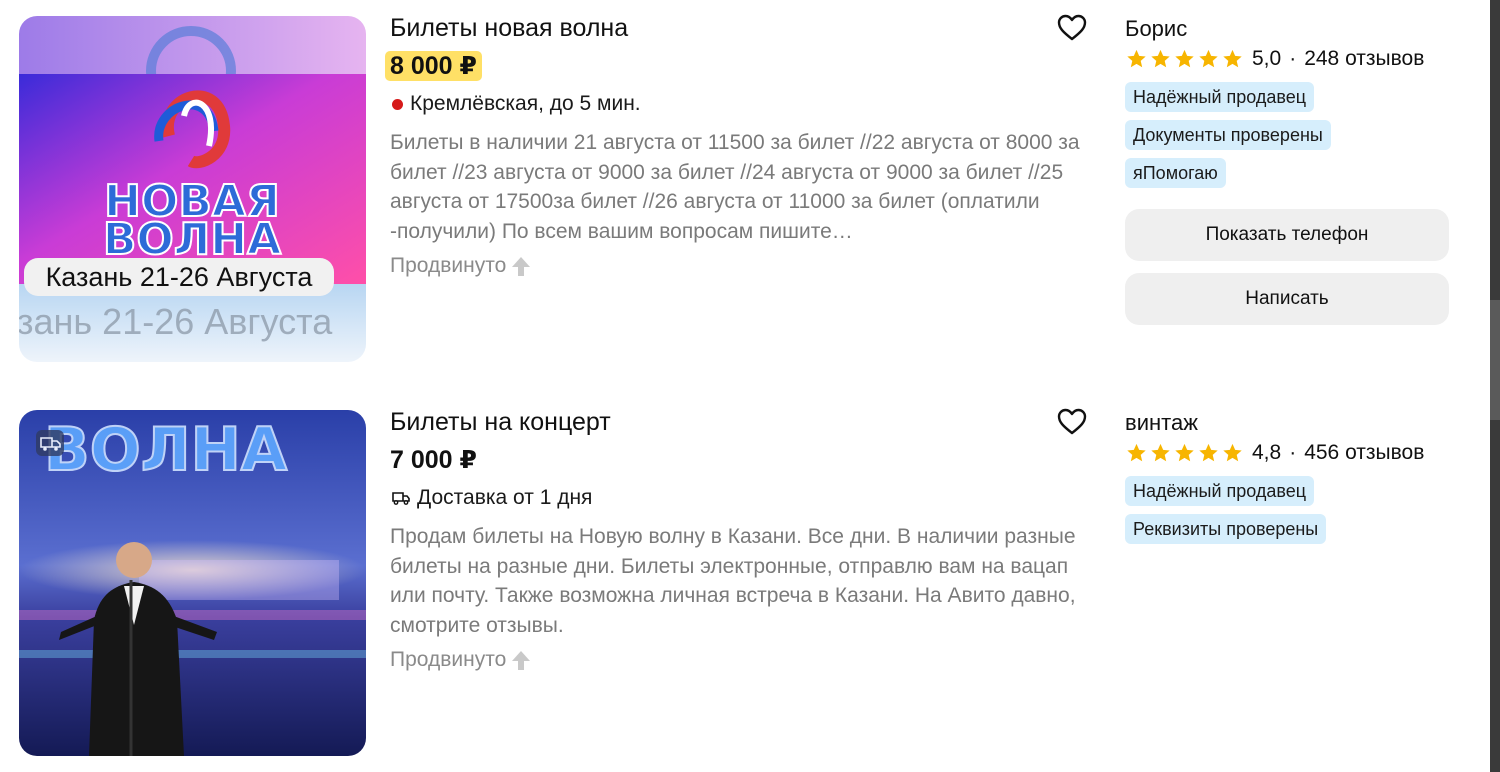 The image size is (1500, 772). I want to click on seller-name: винтаж, so click(1290, 423).